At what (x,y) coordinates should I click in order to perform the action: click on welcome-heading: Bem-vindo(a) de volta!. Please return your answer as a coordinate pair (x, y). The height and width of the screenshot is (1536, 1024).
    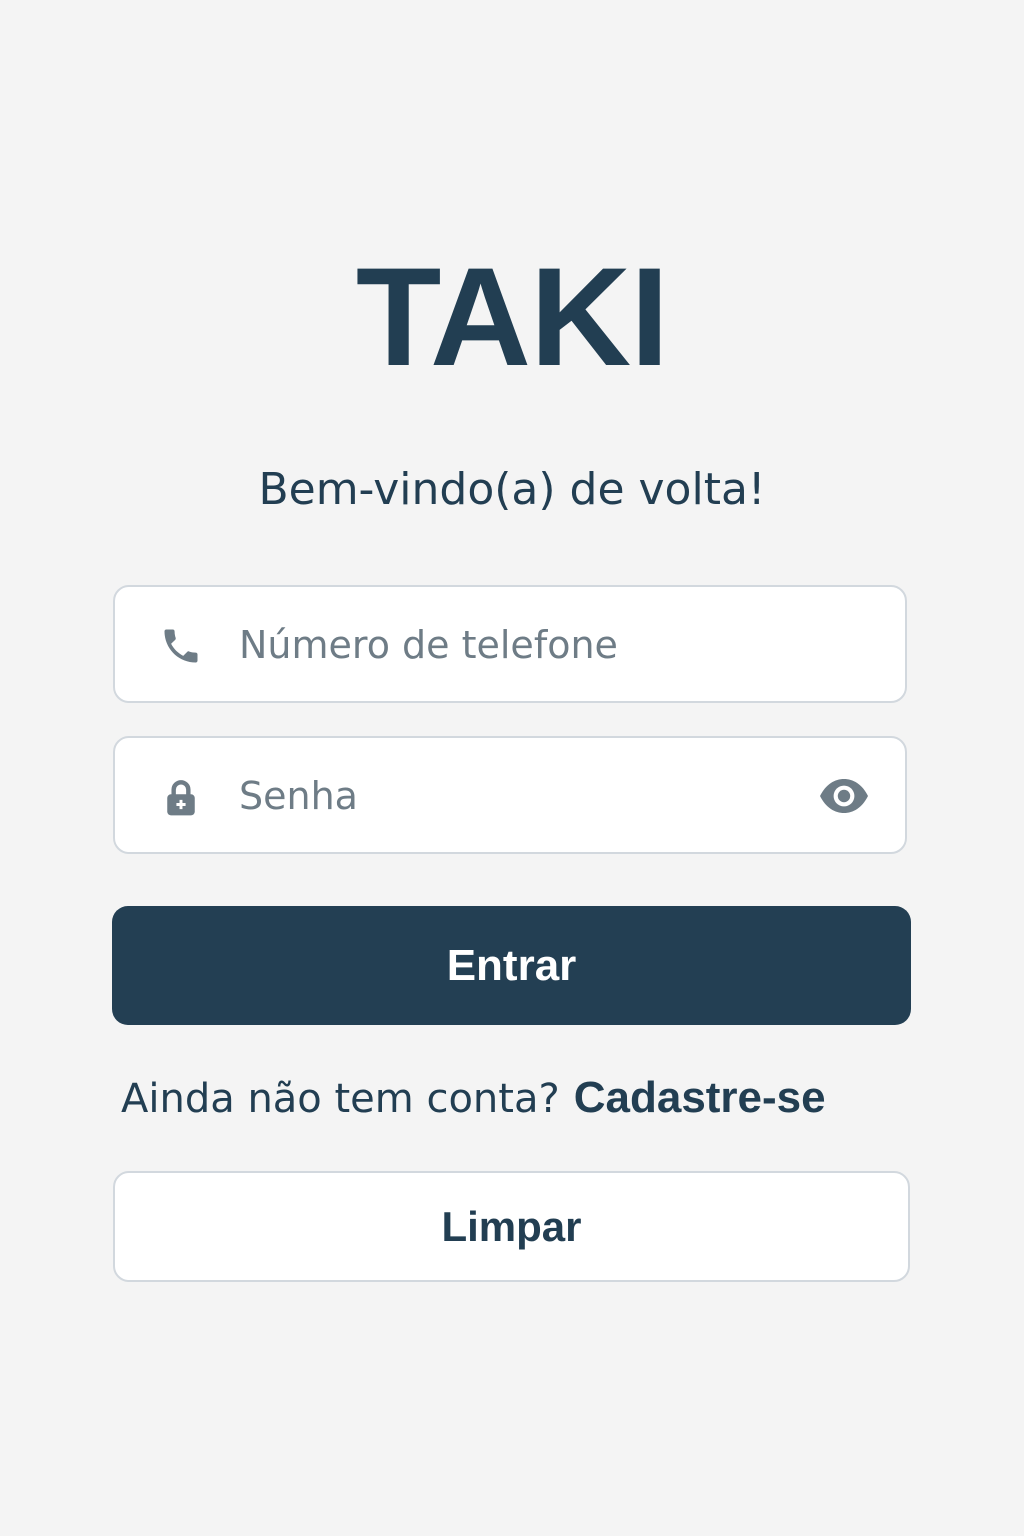
    Looking at the image, I should click on (512, 489).